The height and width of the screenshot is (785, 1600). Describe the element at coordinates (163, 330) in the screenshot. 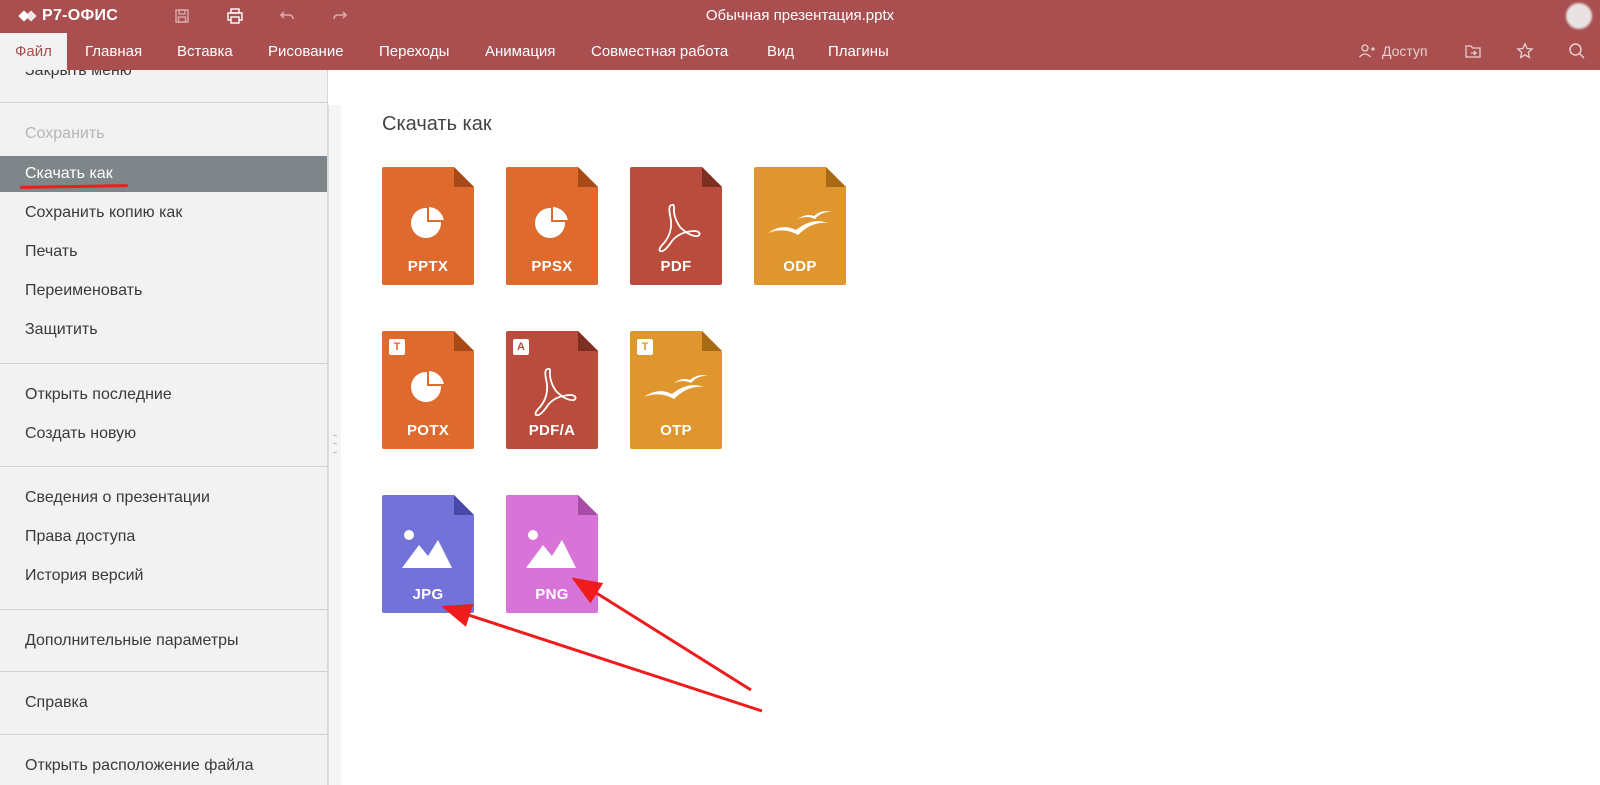

I see `protect-item: Защитить` at that location.